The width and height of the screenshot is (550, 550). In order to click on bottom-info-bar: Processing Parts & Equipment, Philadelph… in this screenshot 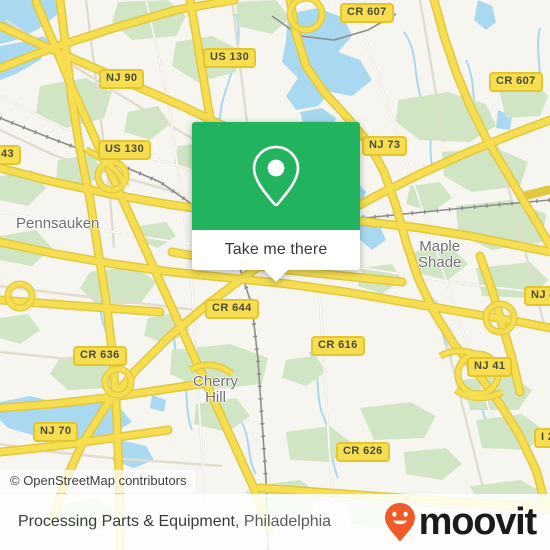, I will do `click(275, 522)`.